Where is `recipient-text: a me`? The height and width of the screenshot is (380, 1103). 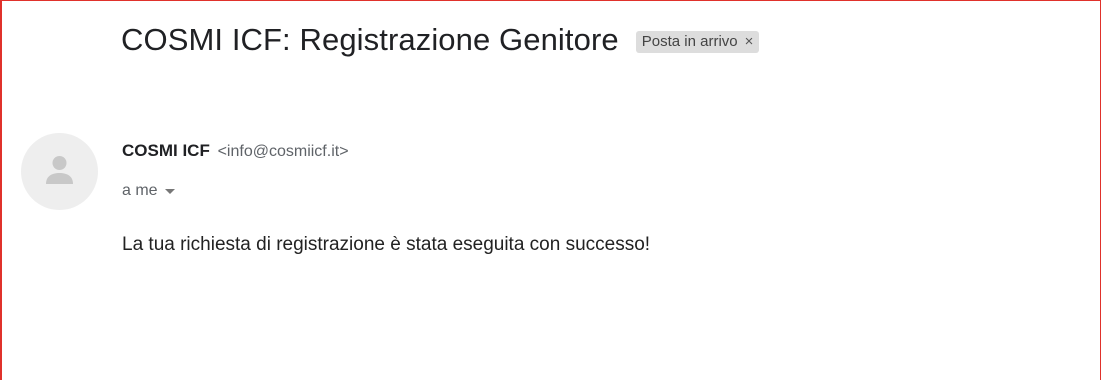 recipient-text: a me is located at coordinates (140, 190).